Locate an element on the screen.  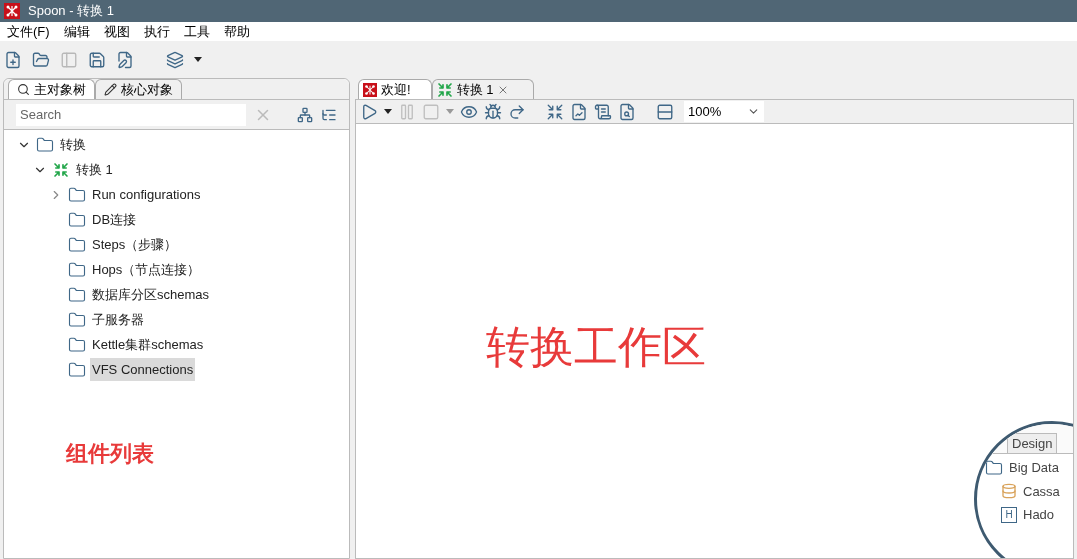
tree-item: 转换 1 is located at coordinates (94, 169).